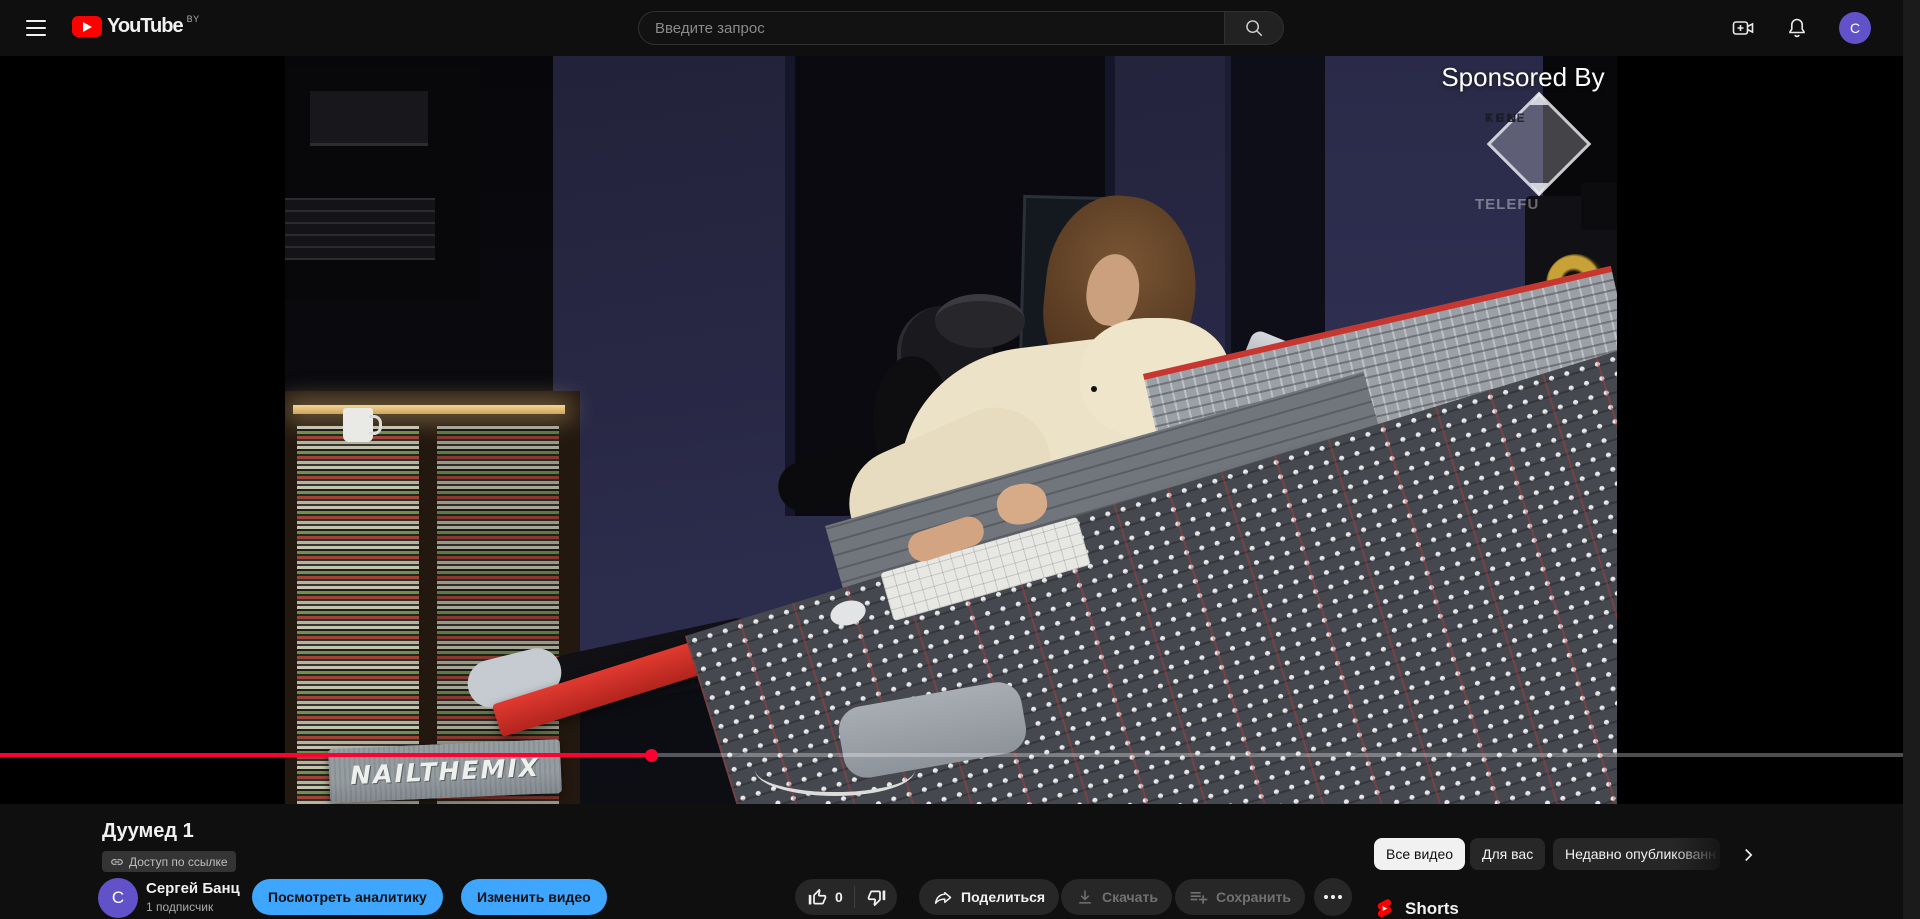 This screenshot has width=1920, height=919. What do you see at coordinates (1333, 897) in the screenshot?
I see `more-actions-button` at bounding box center [1333, 897].